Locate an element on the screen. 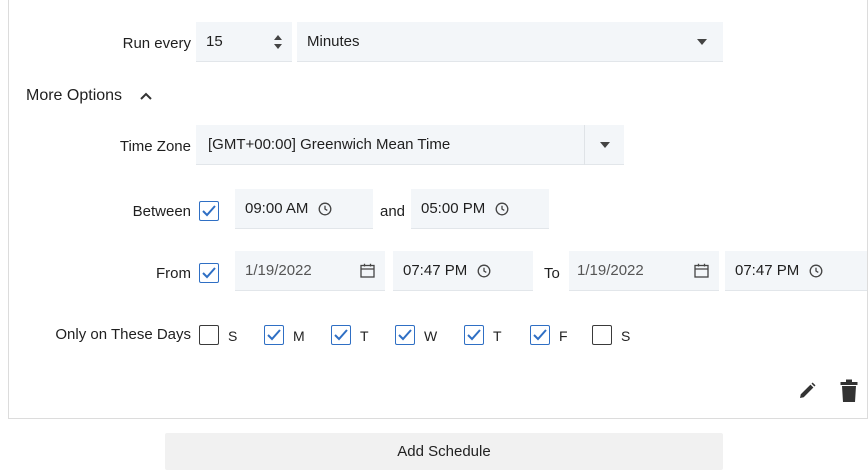  time-zone-select: [GMT+00:00] Greenwich Mean Time is located at coordinates (410, 144).